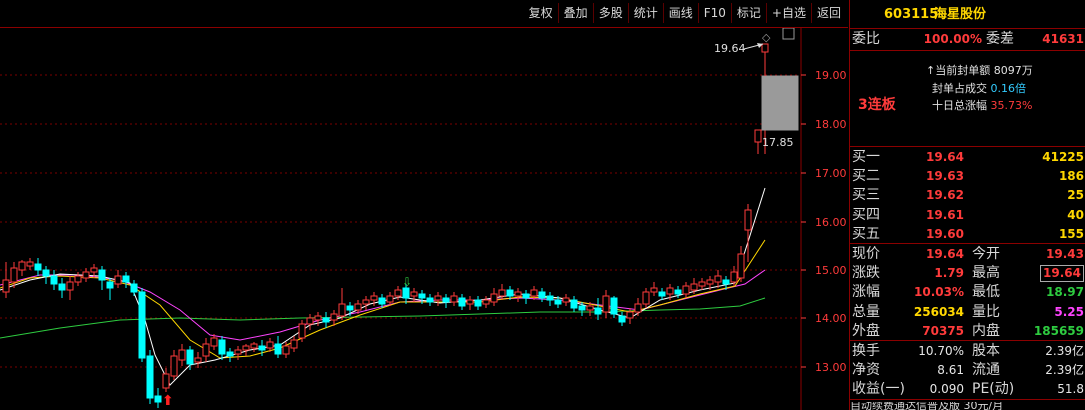 The height and width of the screenshot is (410, 1085). I want to click on quote-label-2: 内盘, so click(986, 330).